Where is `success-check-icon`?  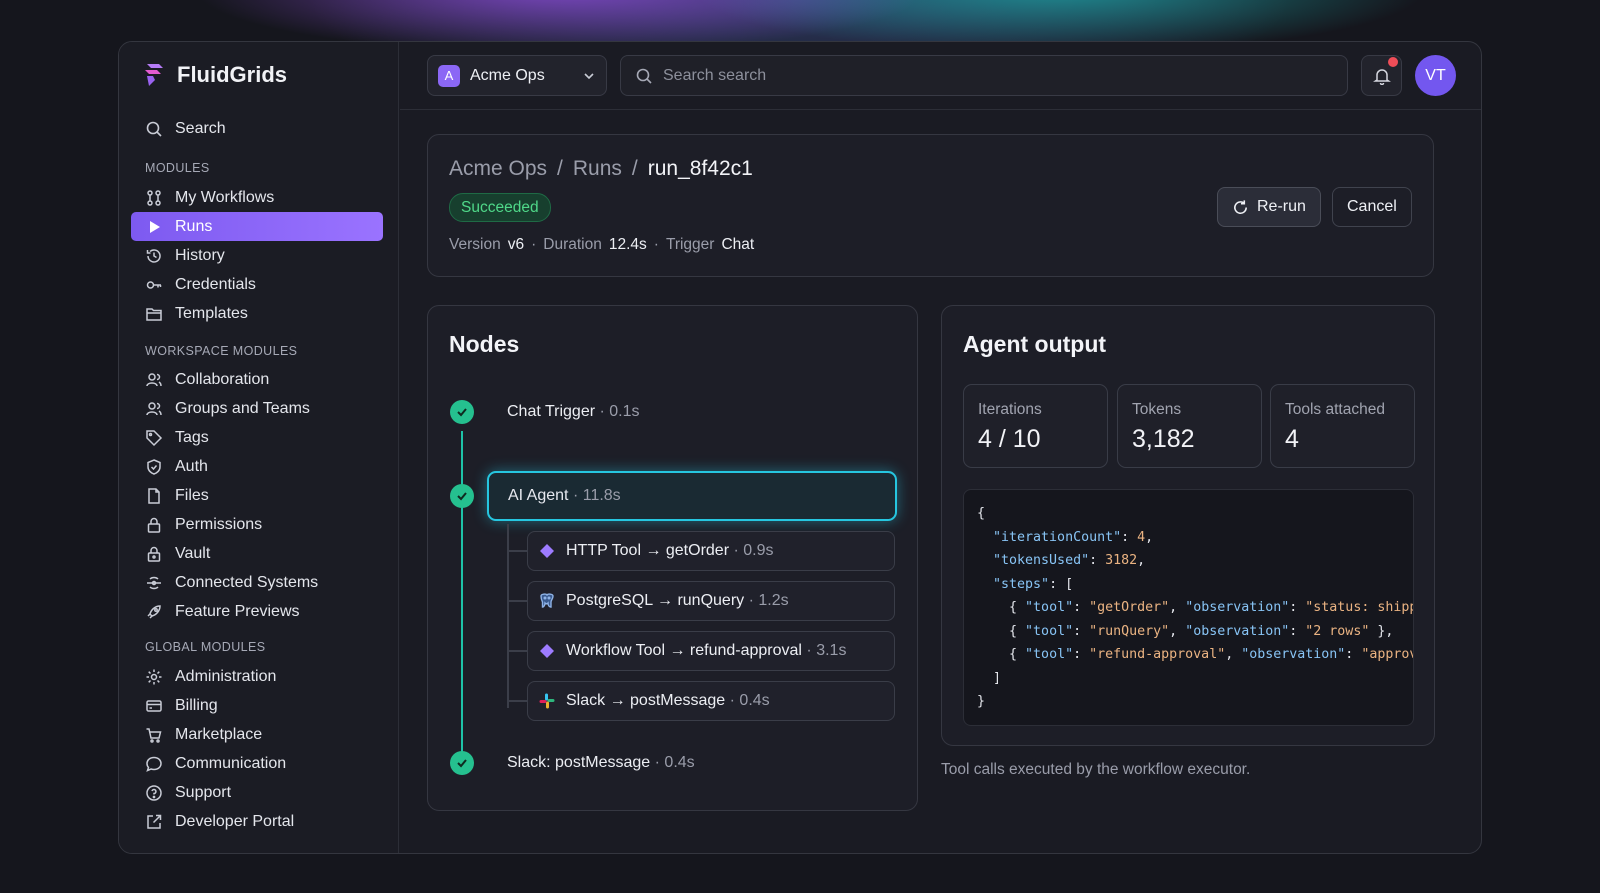
success-check-icon is located at coordinates (462, 763).